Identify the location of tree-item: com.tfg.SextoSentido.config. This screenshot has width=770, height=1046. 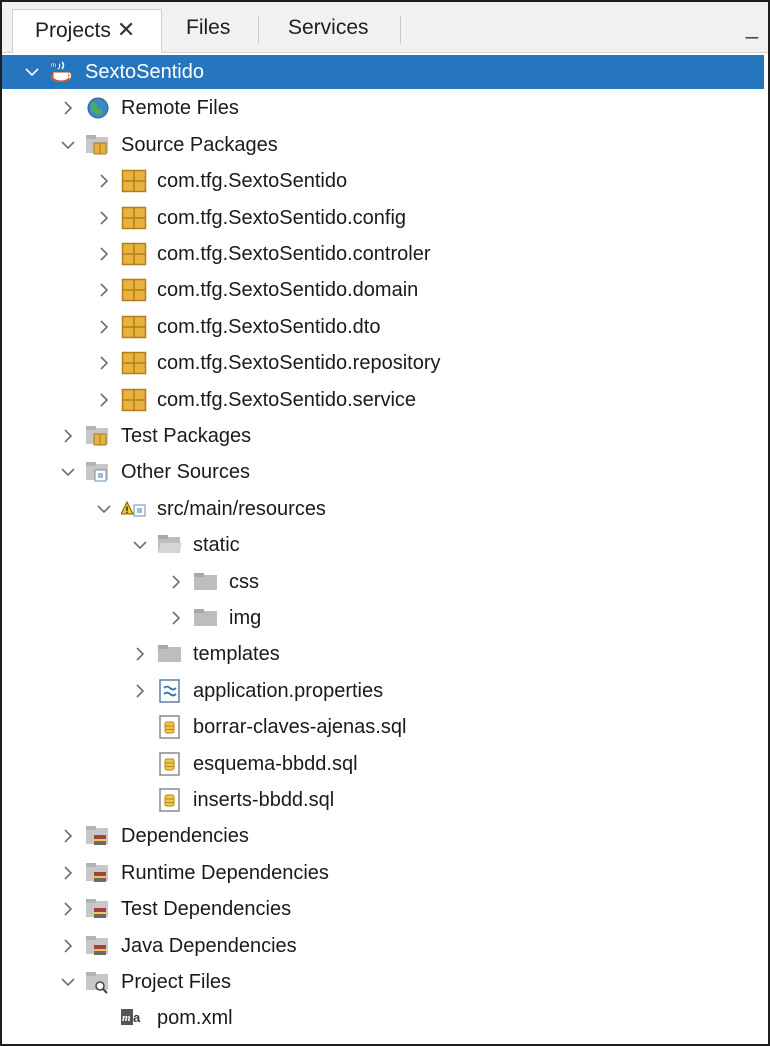
(385, 218).